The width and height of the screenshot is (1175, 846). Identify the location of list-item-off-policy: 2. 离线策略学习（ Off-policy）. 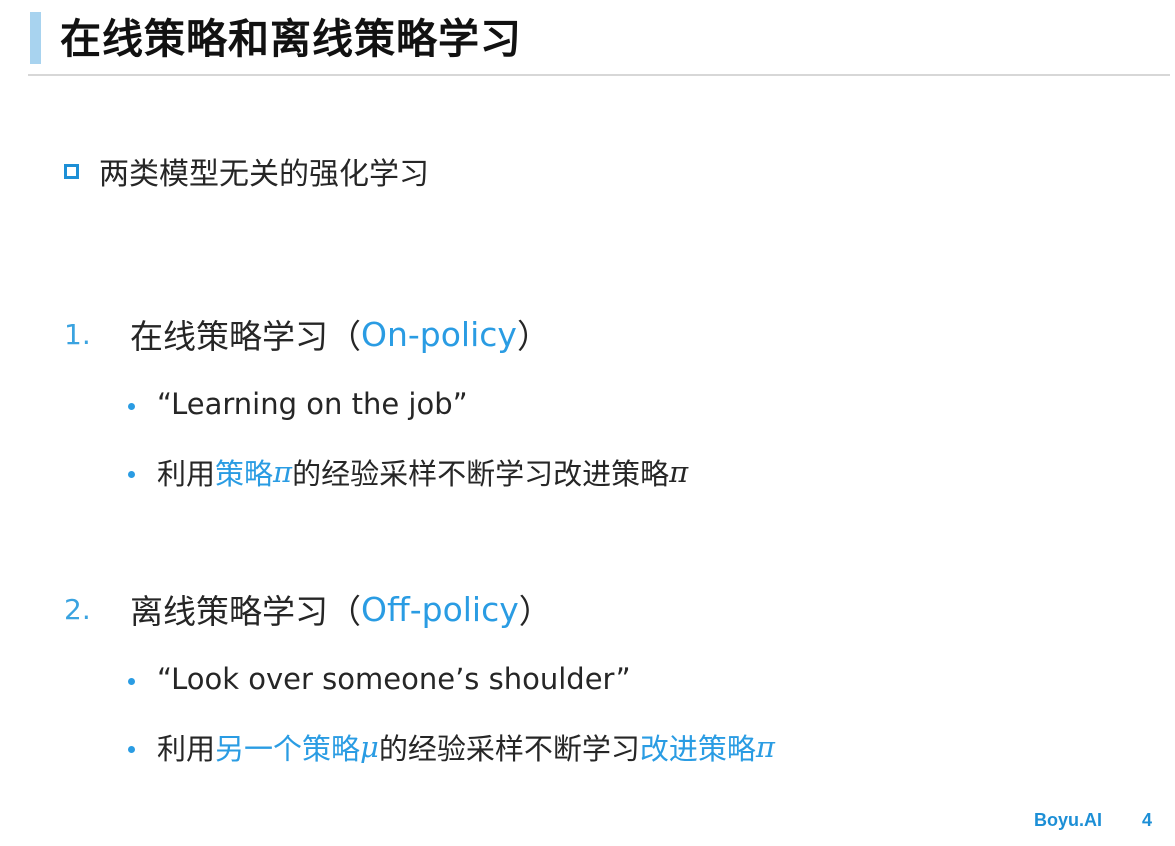
(308, 609).